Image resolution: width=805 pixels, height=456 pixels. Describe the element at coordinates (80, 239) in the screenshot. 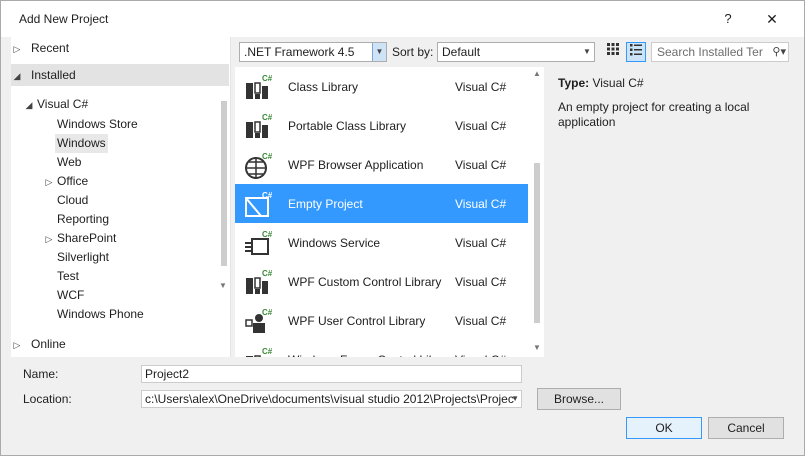

I see `tree-node-sharepoint: ▷ SharePoint` at that location.